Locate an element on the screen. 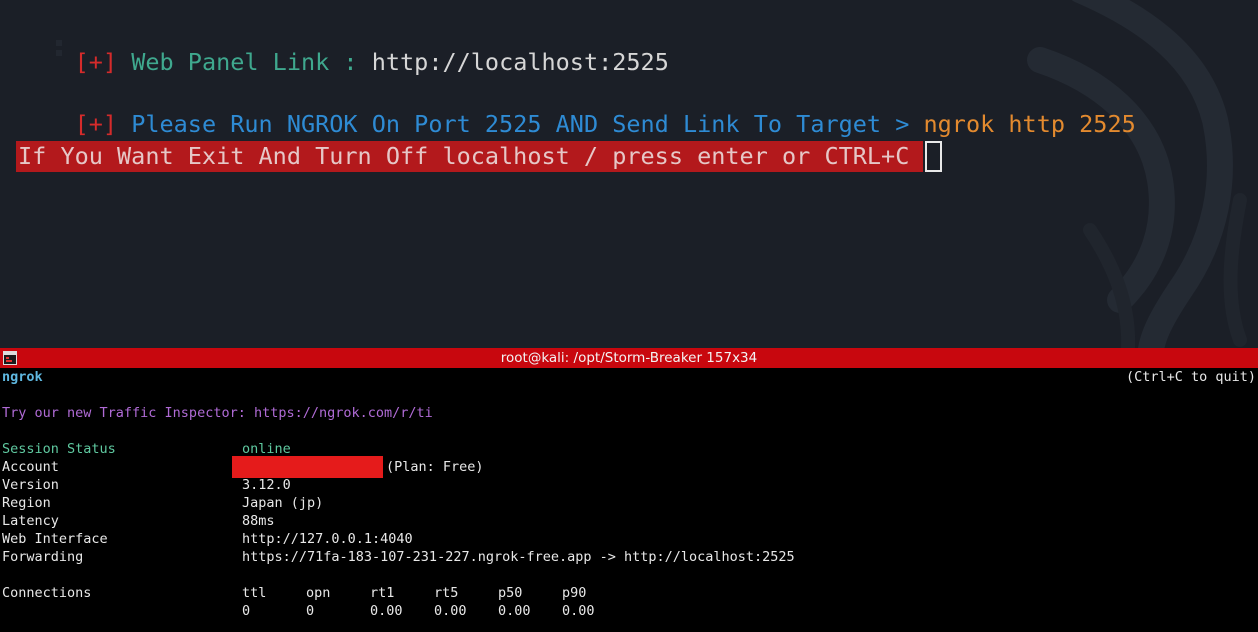 The height and width of the screenshot is (632, 1258). session-status-label: Session Status is located at coordinates (59, 449).